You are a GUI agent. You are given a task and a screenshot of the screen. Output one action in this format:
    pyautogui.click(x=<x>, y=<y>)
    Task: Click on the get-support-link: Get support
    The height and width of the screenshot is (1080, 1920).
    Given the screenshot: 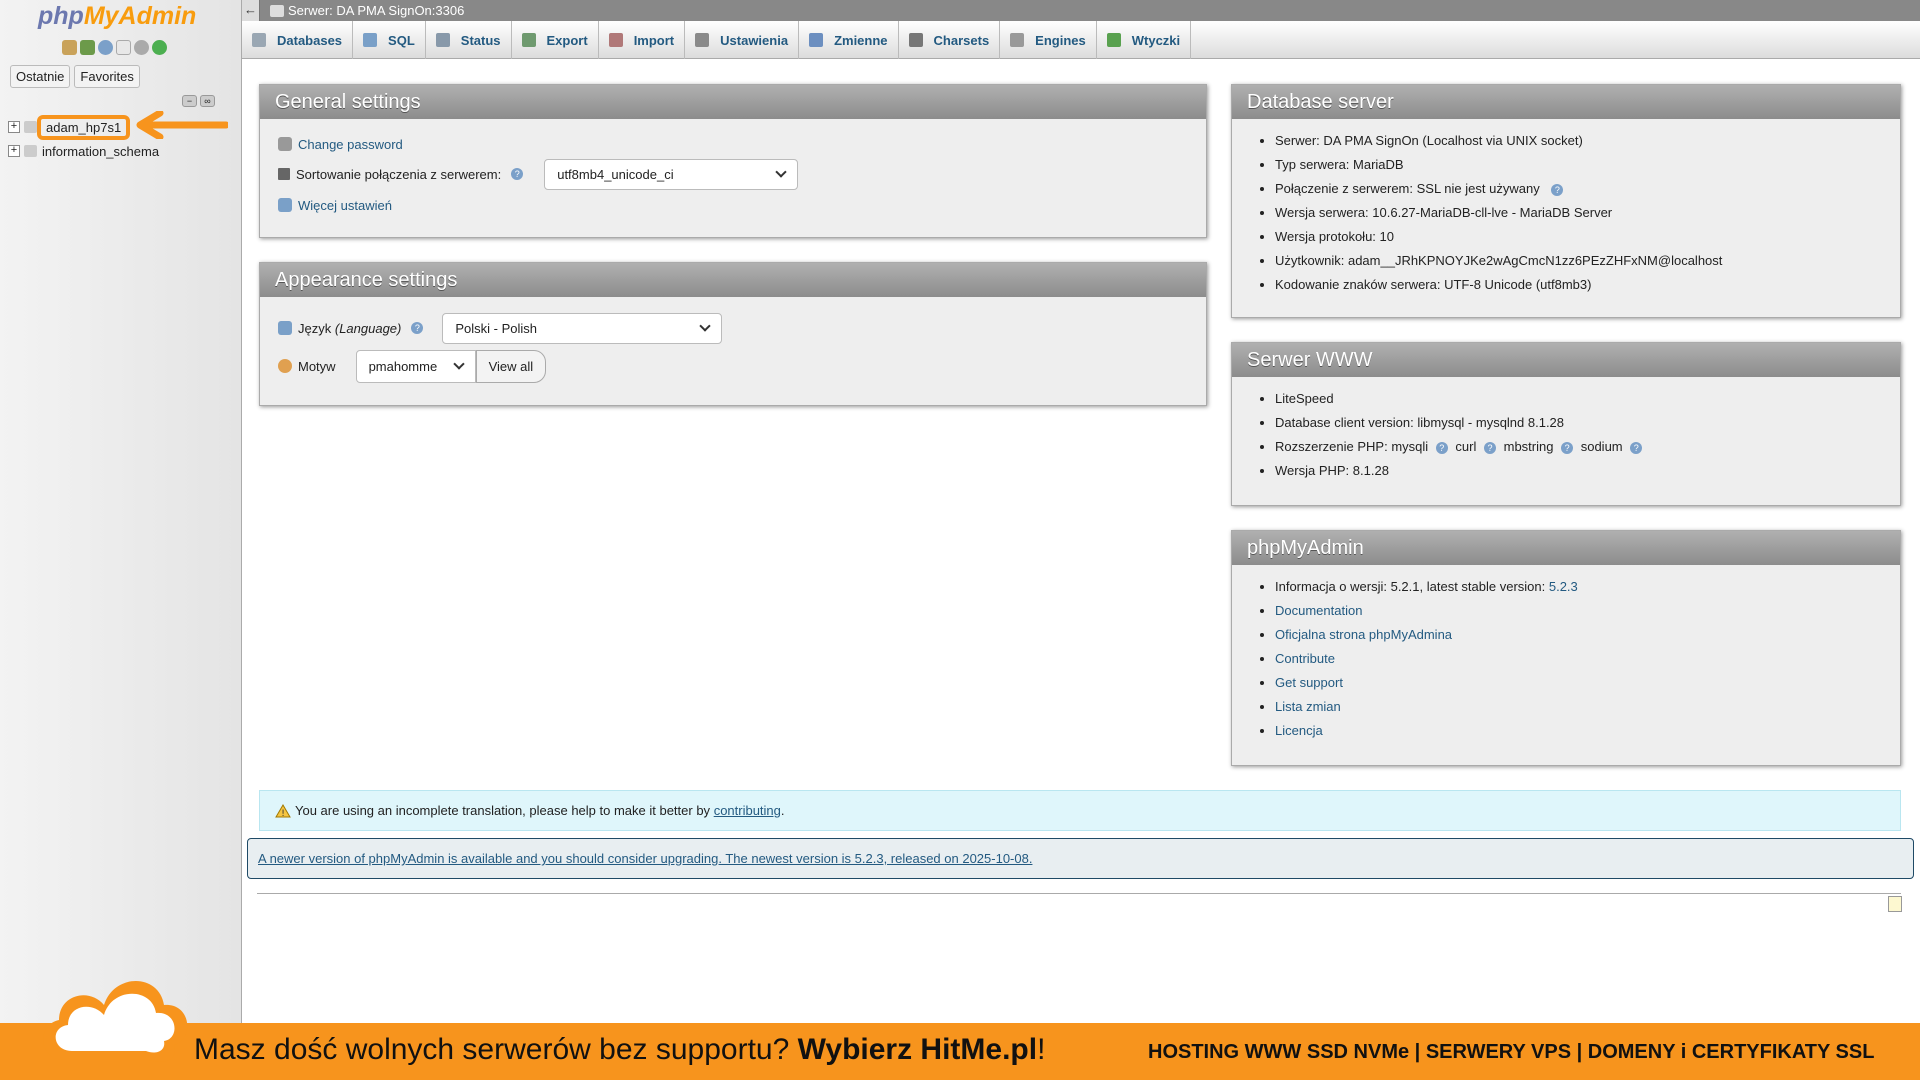 What is the action you would take?
    pyautogui.click(x=1309, y=682)
    